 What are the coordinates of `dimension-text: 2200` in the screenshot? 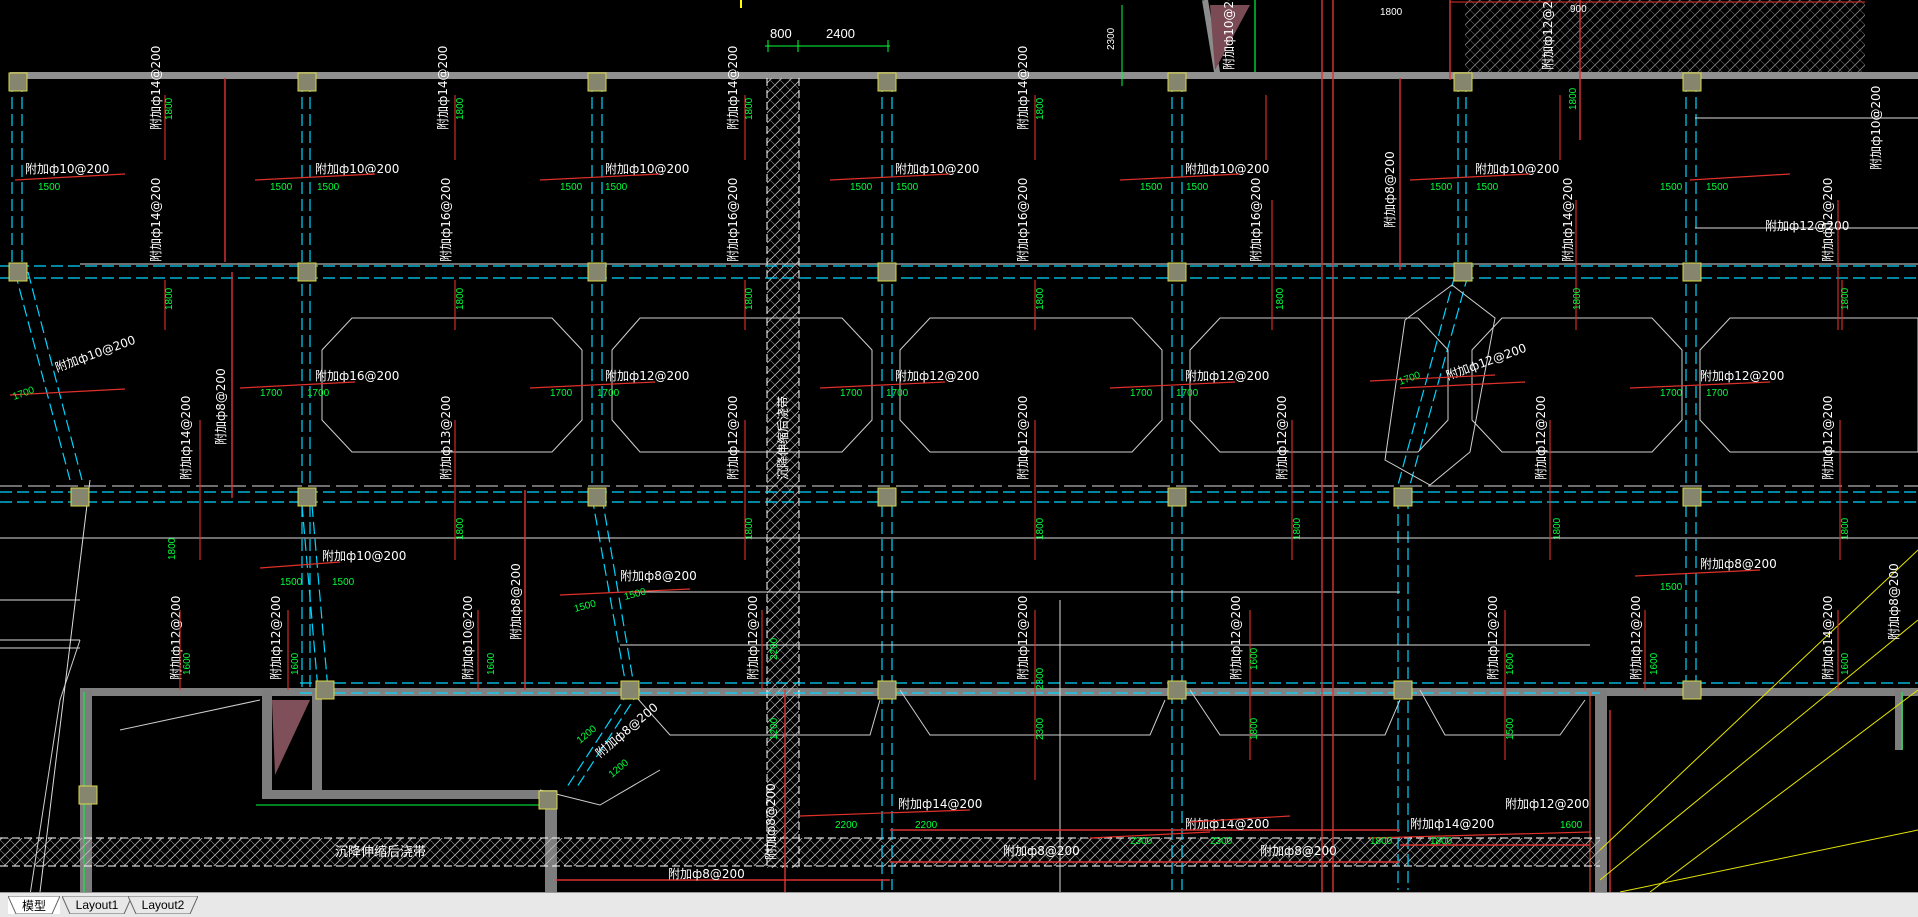 It's located at (926, 825).